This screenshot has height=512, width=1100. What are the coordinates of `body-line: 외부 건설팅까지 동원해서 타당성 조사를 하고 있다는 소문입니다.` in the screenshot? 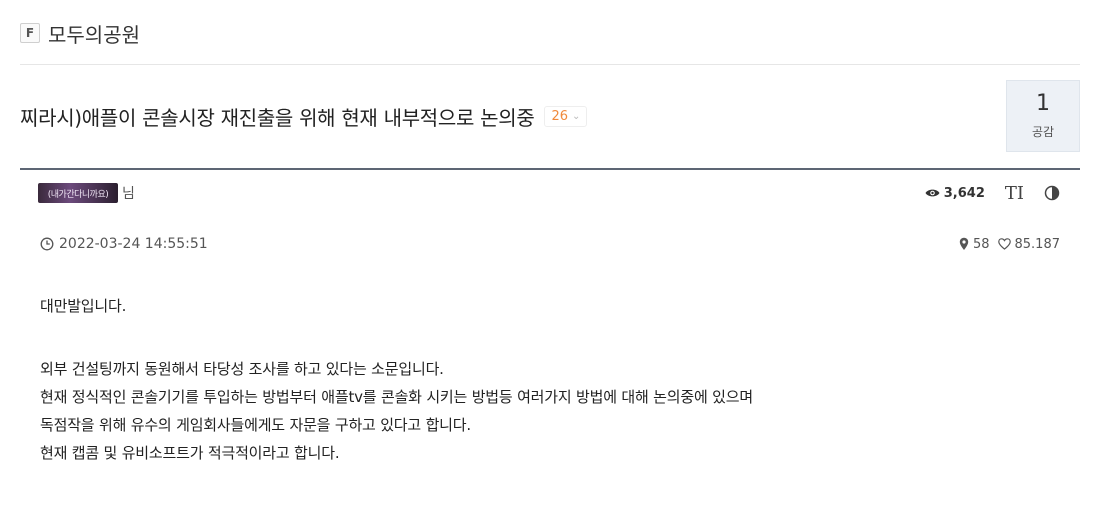 It's located at (242, 369).